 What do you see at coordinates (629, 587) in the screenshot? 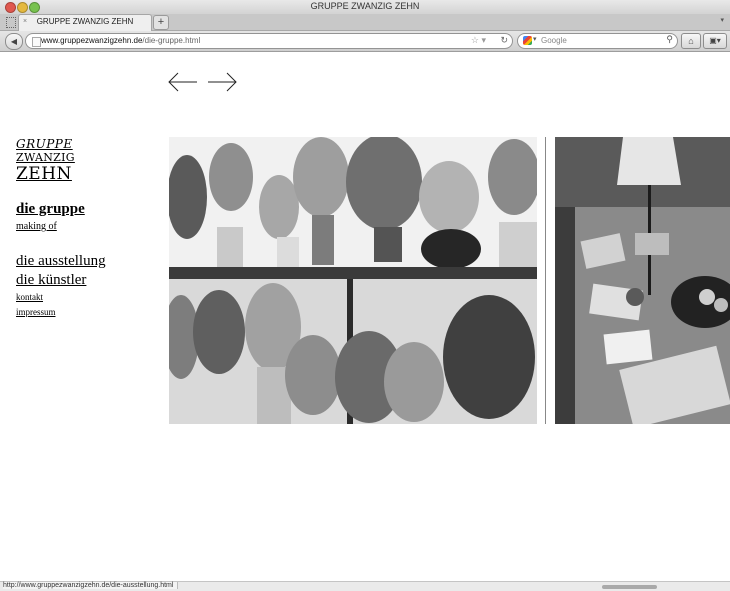
I see `horizontal-scrollbar` at bounding box center [629, 587].